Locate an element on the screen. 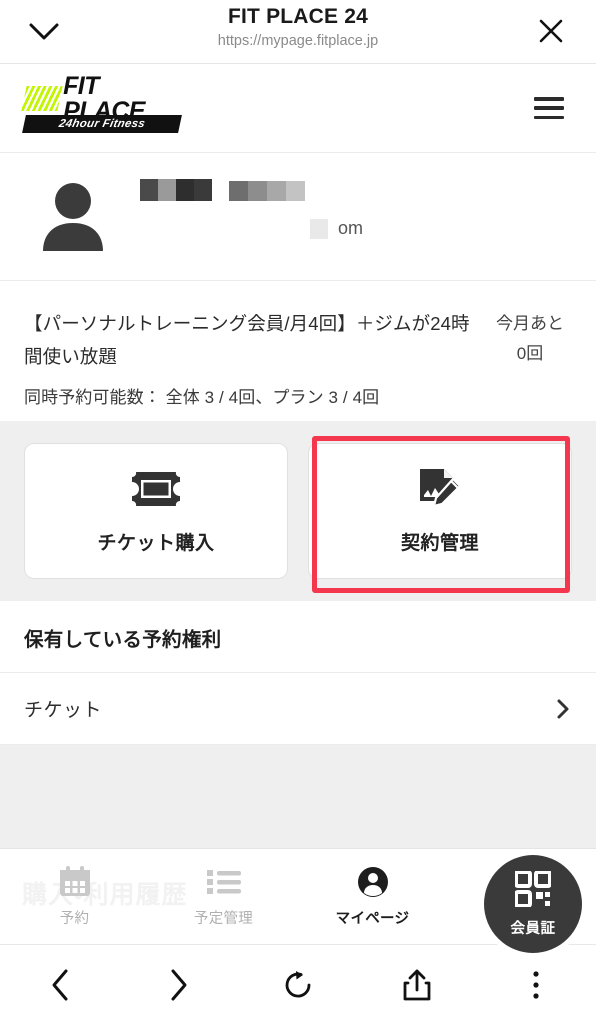  close-icon is located at coordinates (551, 31).